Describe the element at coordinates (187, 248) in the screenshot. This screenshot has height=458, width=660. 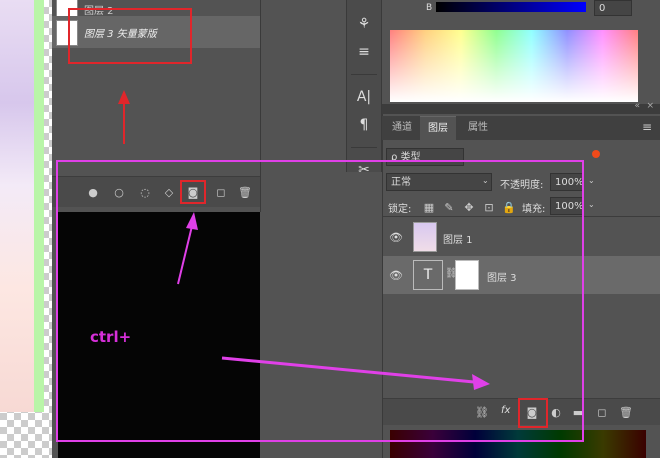
I see `magenta-arrow-to-mask-icon` at that location.